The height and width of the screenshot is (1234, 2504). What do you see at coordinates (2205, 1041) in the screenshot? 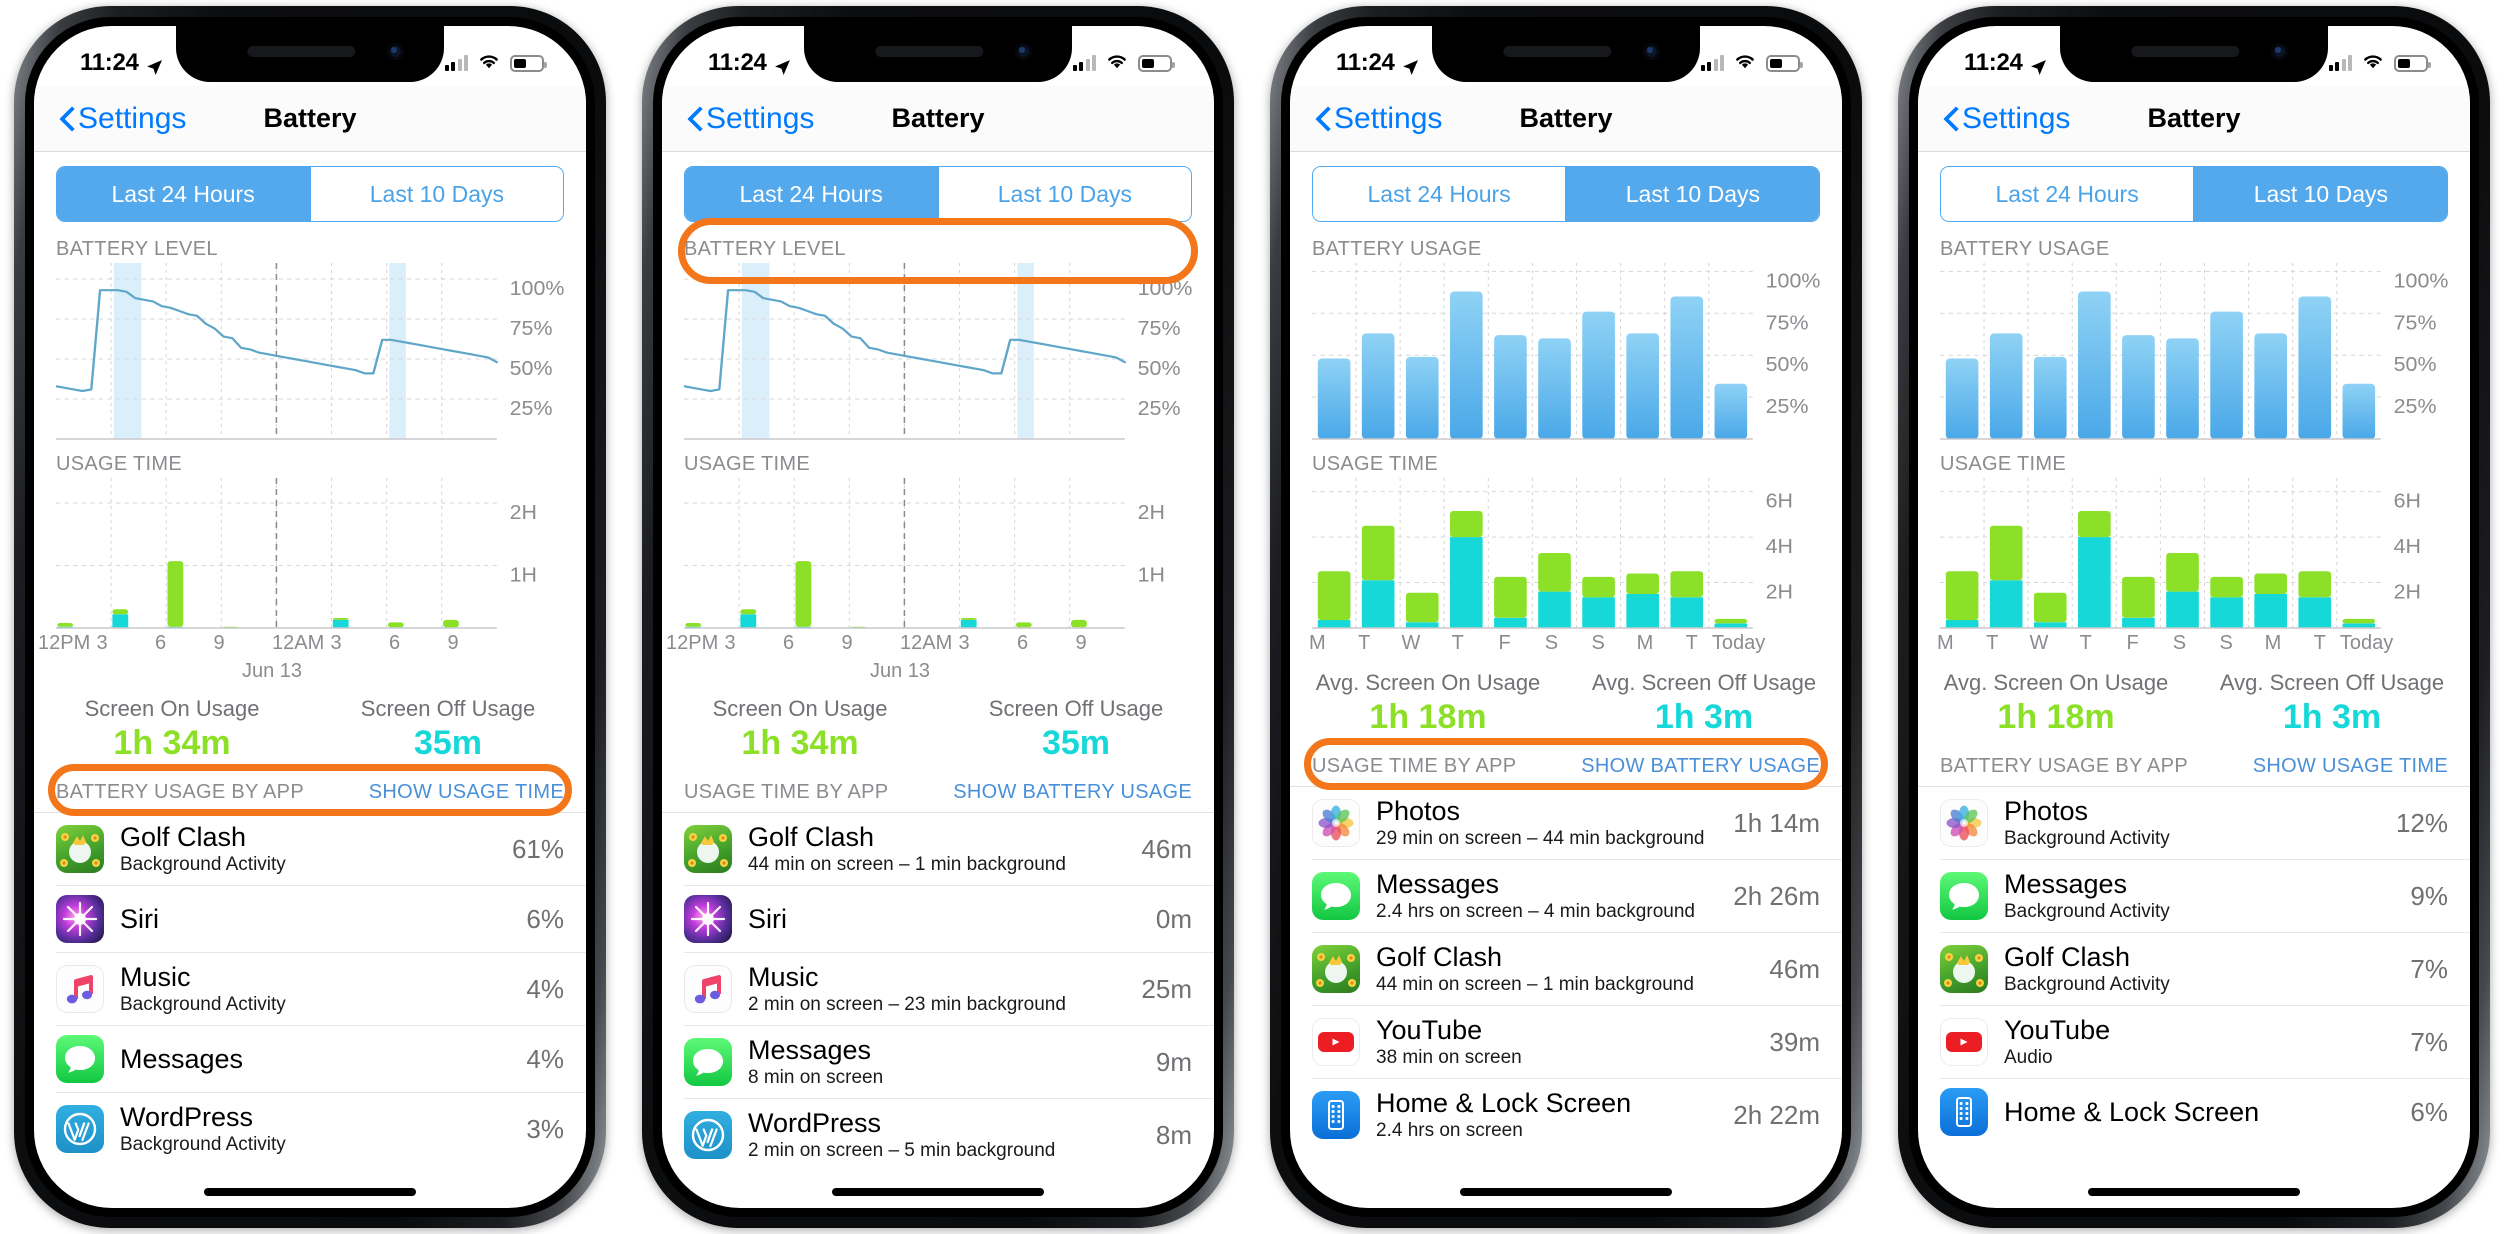
I see `app-usage-row: YouTube Audio 7%` at bounding box center [2205, 1041].